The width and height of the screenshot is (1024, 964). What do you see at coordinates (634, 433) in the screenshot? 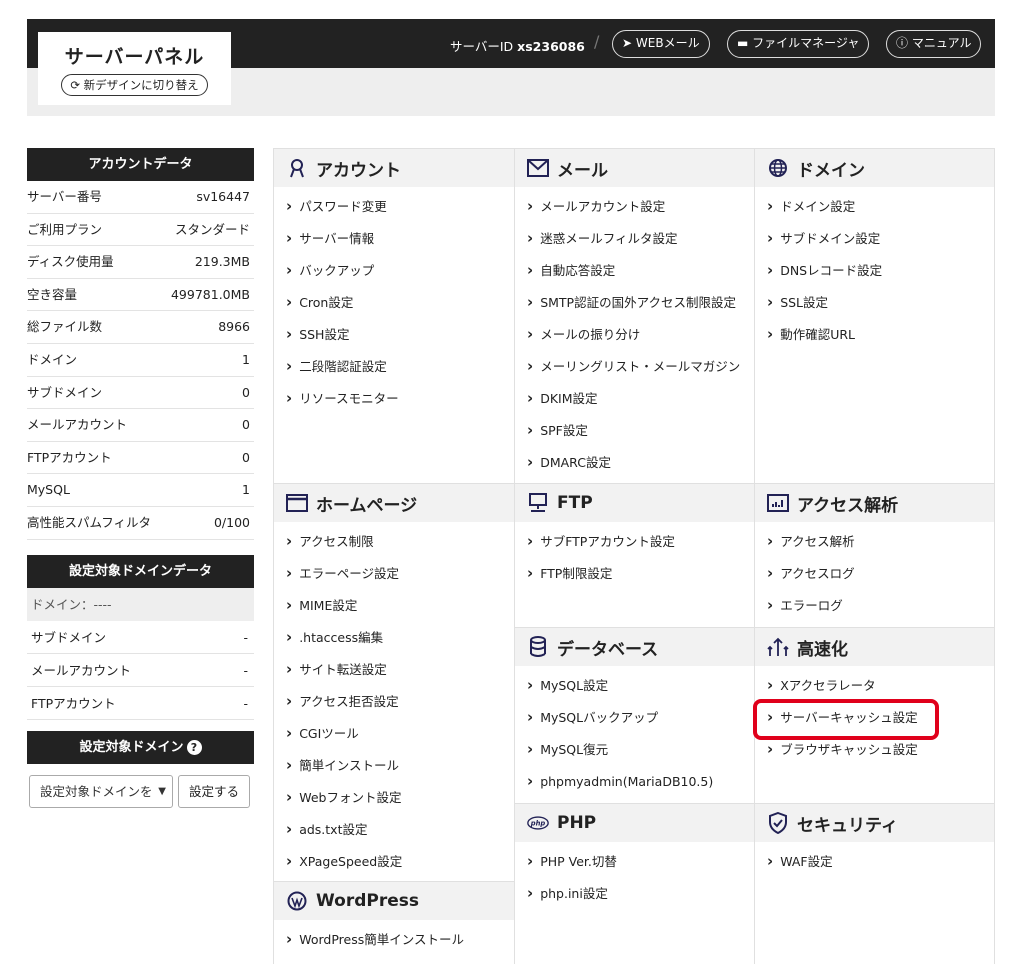
I see `menu-link: SPF設定` at bounding box center [634, 433].